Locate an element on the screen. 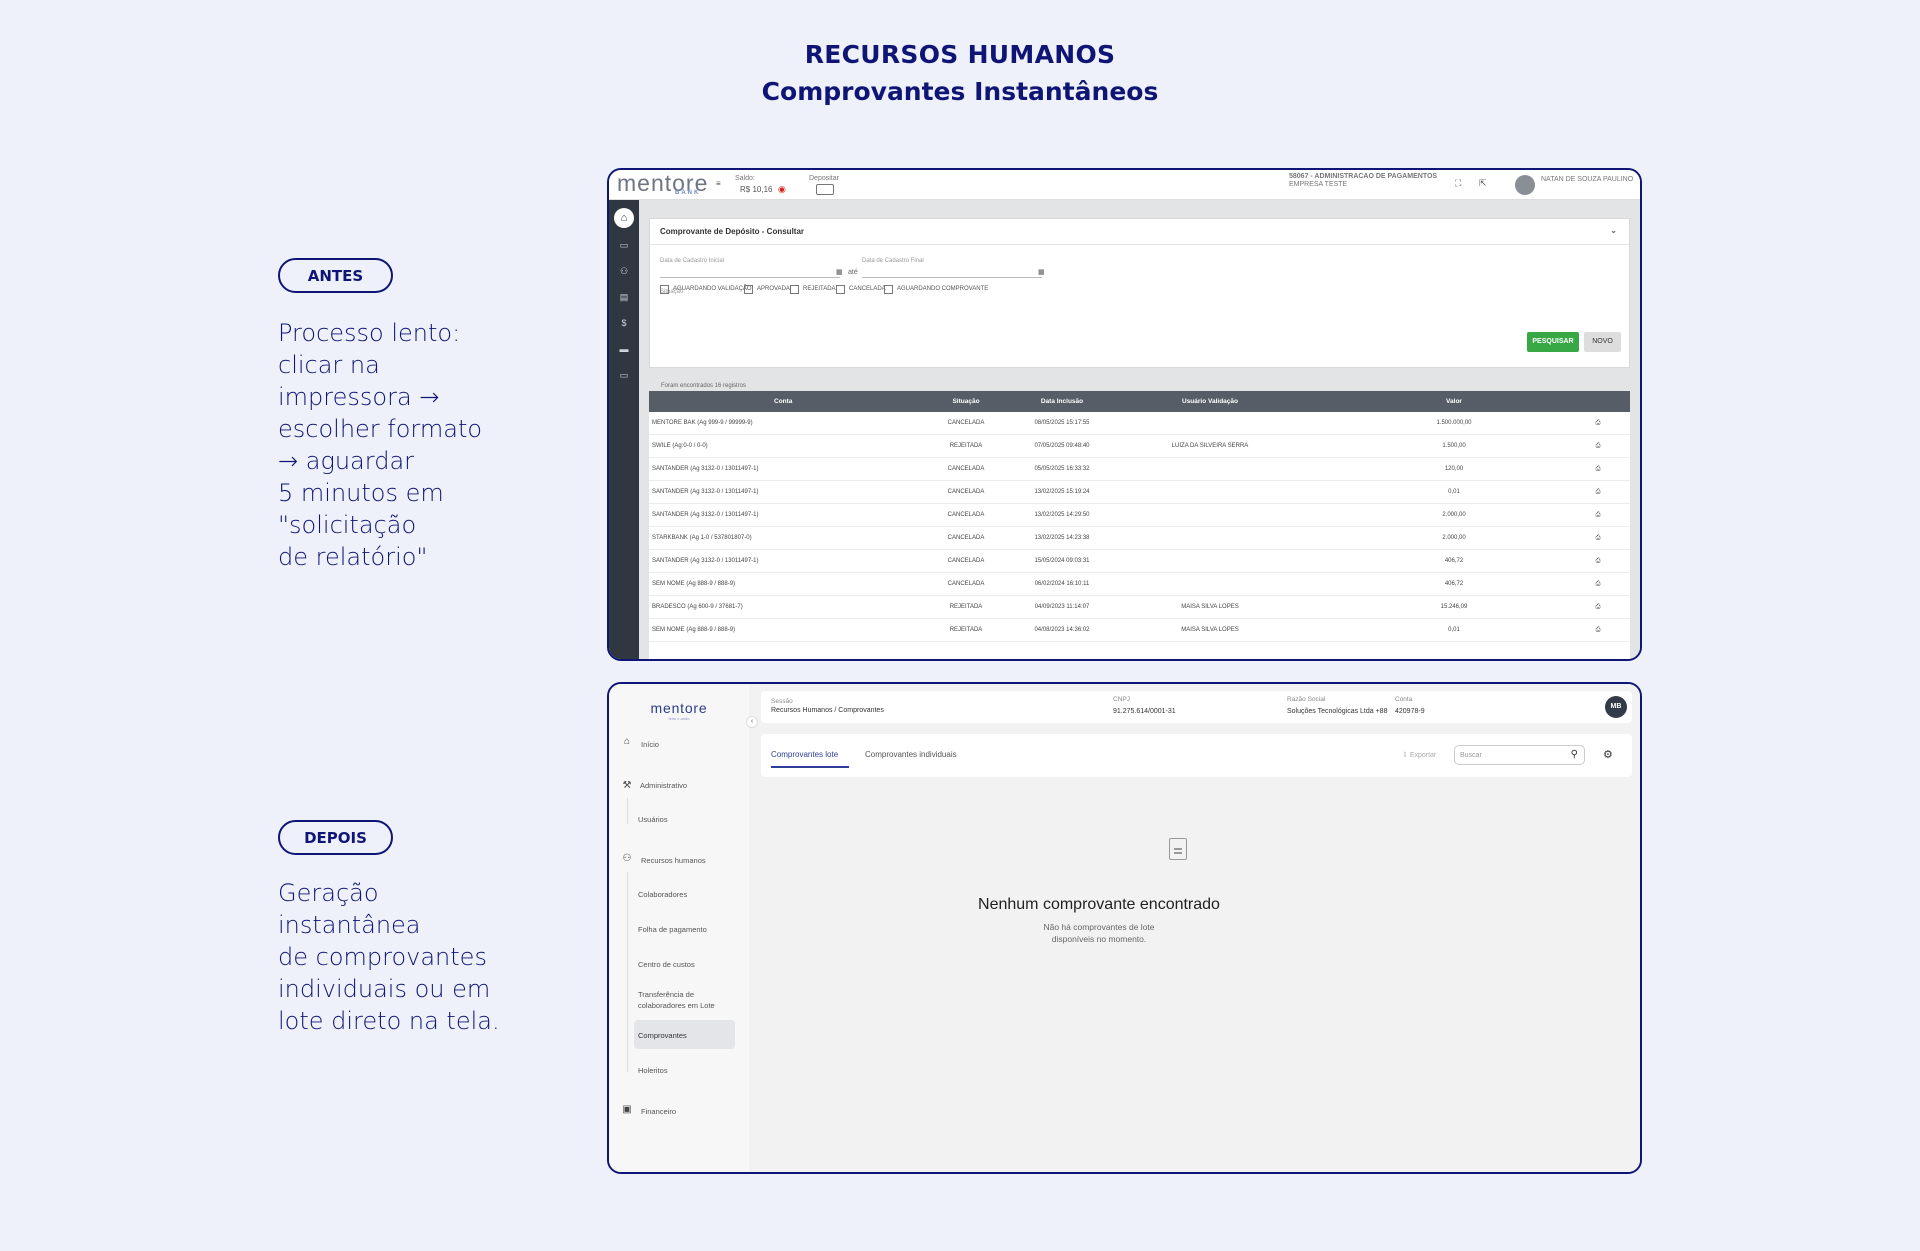  nav-folha-de-pagamento: Folha de pagamento is located at coordinates (672, 929).